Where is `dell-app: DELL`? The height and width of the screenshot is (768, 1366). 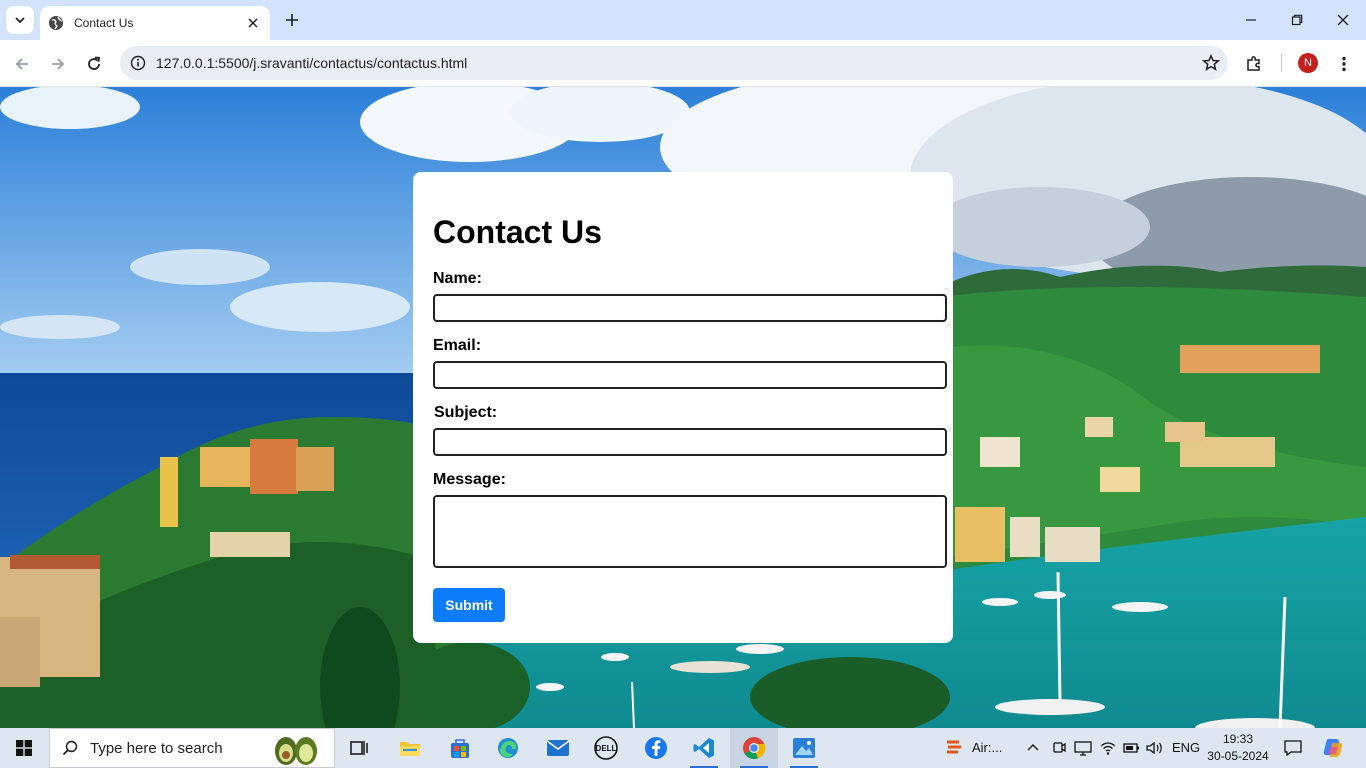 dell-app: DELL is located at coordinates (606, 748).